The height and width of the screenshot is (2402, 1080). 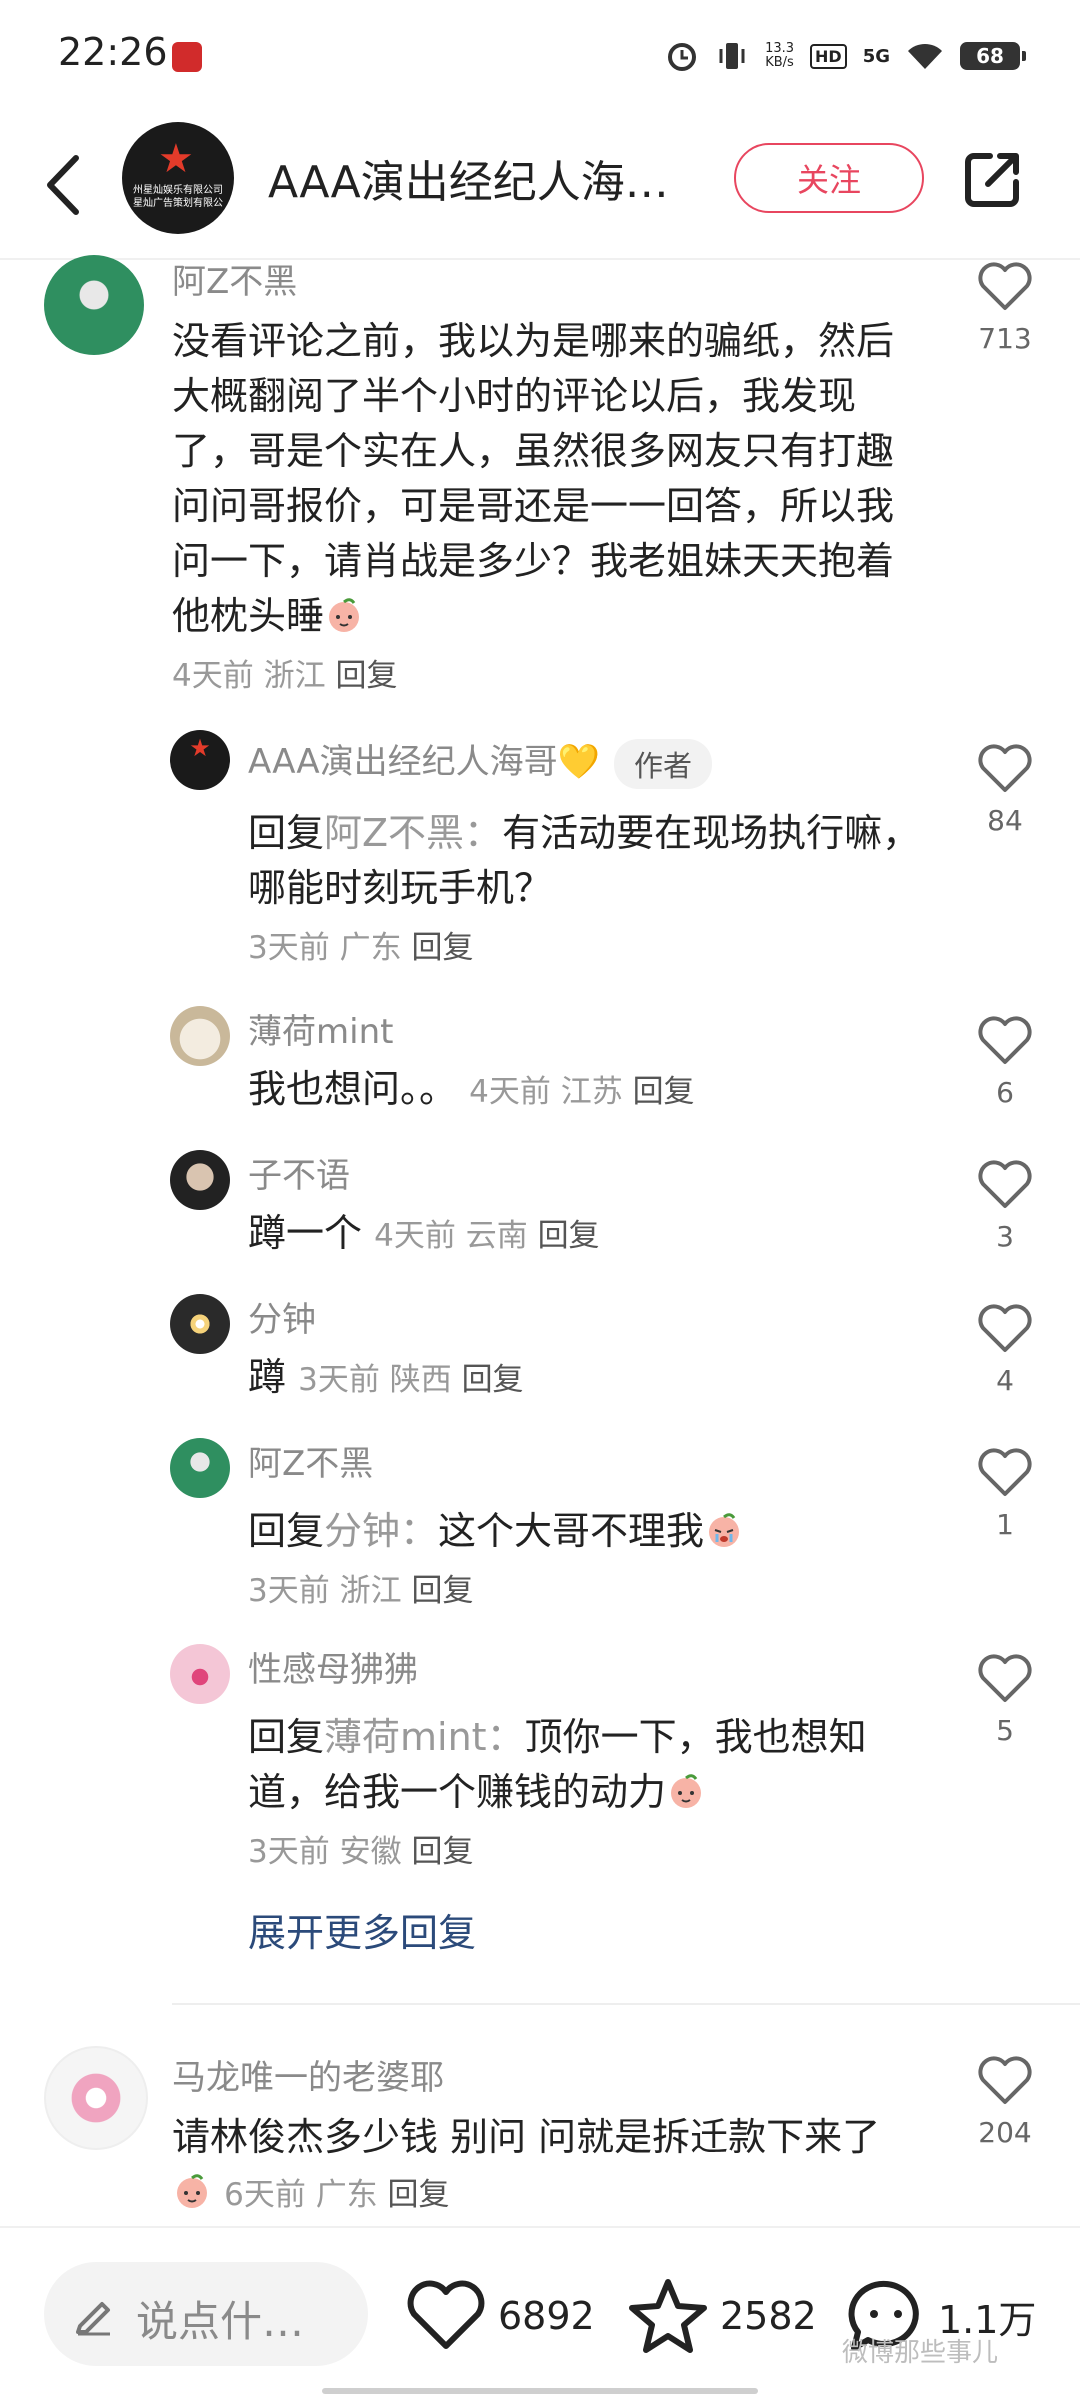 What do you see at coordinates (424, 1737) in the screenshot?
I see `mention: 薄荷mint：` at bounding box center [424, 1737].